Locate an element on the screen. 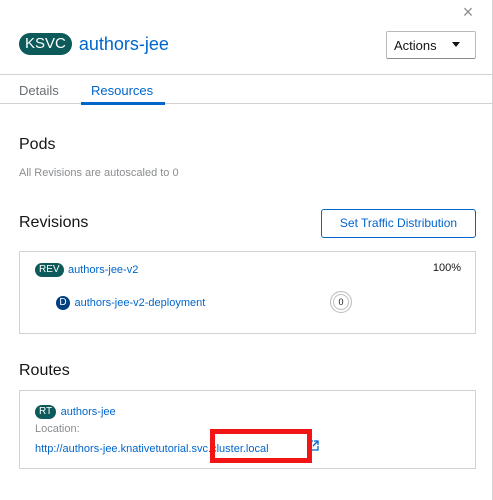 The height and width of the screenshot is (500, 493). route-row: RT authors-jee is located at coordinates (75, 412).